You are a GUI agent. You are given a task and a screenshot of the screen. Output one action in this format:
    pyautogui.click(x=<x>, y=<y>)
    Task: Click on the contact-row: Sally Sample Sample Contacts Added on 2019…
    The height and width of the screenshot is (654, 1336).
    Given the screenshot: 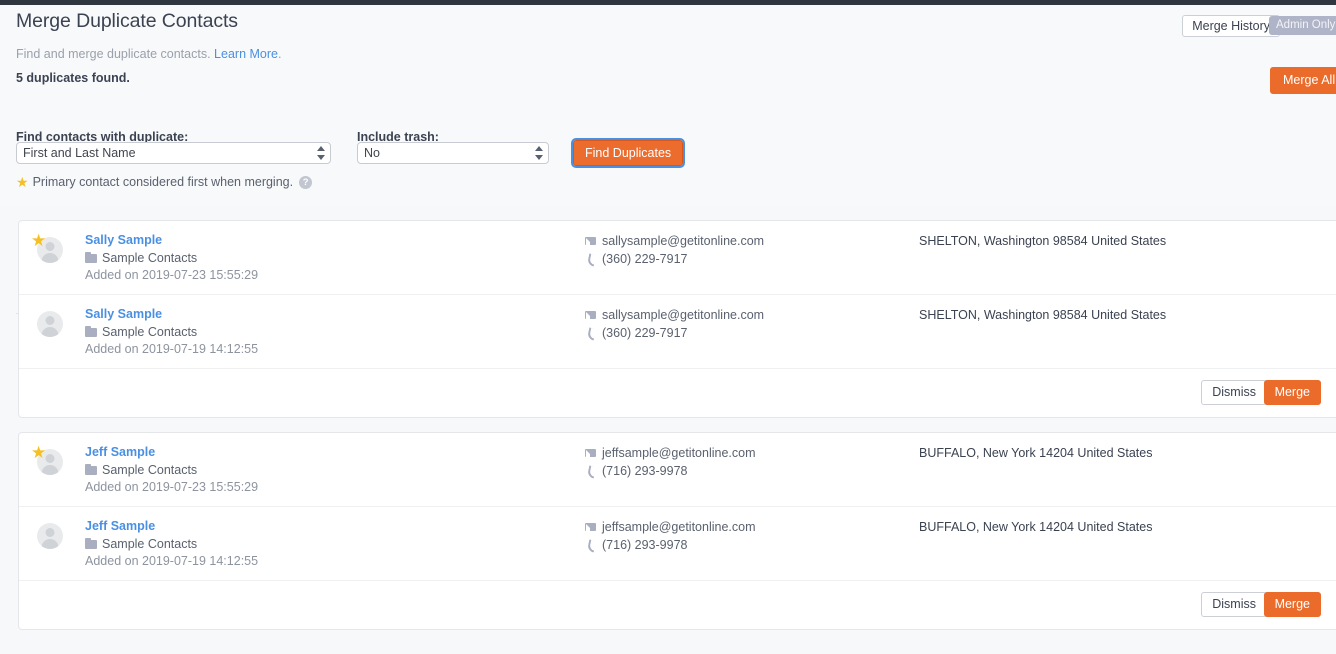 What is the action you would take?
    pyautogui.click(x=677, y=332)
    